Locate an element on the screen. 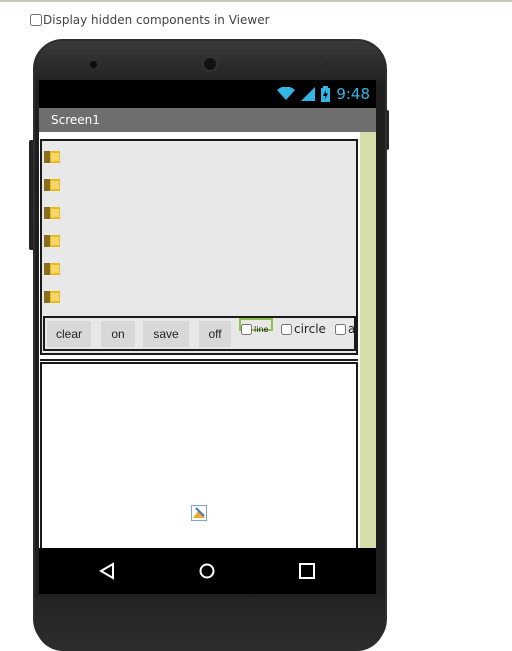 The height and width of the screenshot is (651, 512). front-camera is located at coordinates (210, 64).